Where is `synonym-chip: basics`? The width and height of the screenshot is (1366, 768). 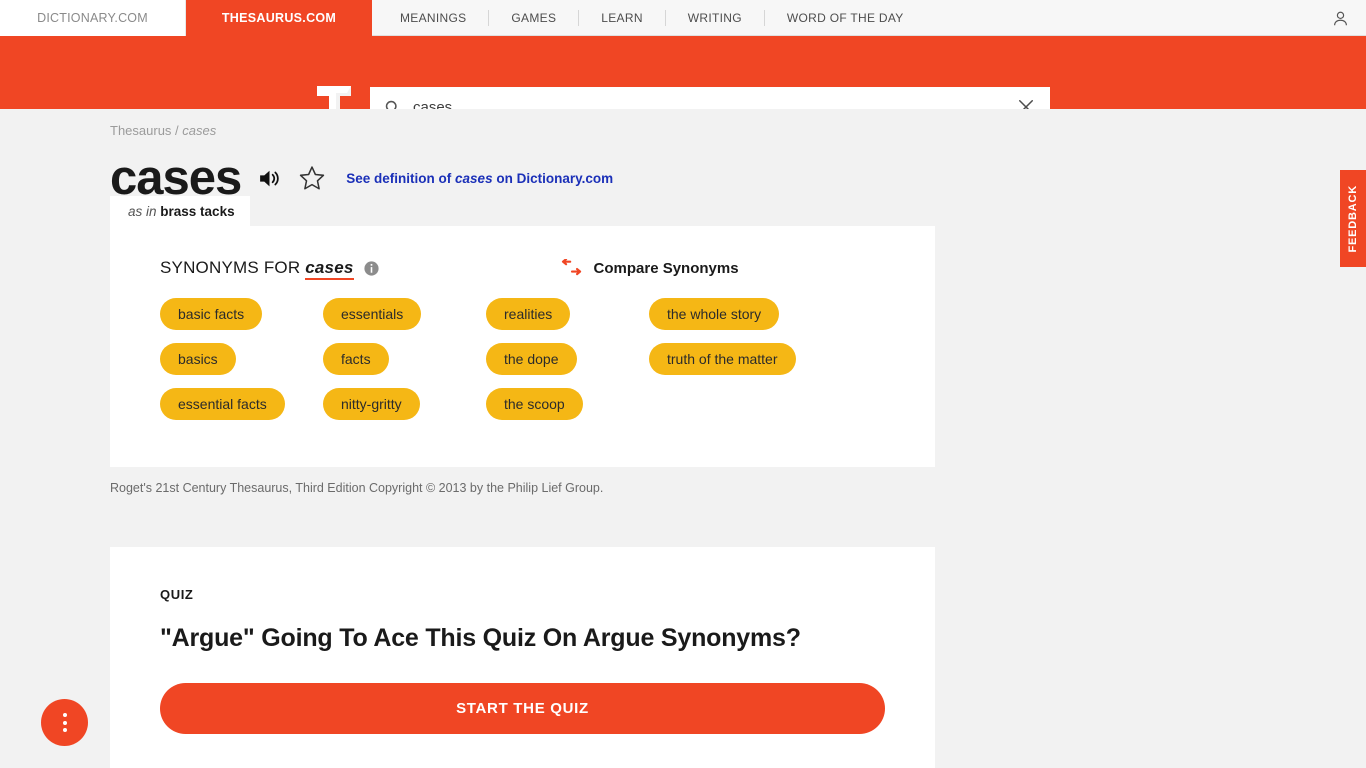 synonym-chip: basics is located at coordinates (198, 359).